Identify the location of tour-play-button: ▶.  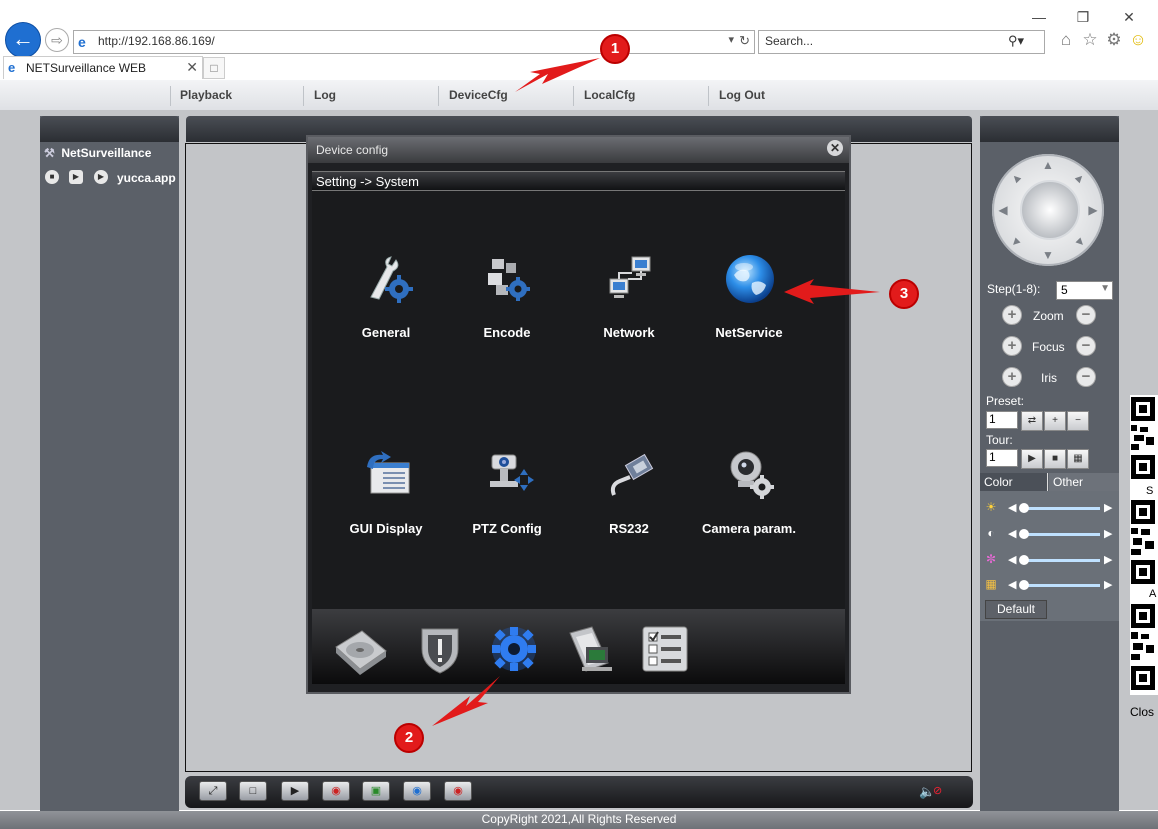
(1032, 459).